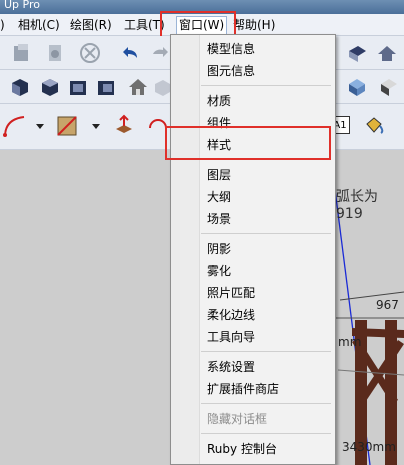 Image resolution: width=404 pixels, height=465 pixels. What do you see at coordinates (231, 367) in the screenshot?
I see `menu-item-preferences: 系统设置` at bounding box center [231, 367].